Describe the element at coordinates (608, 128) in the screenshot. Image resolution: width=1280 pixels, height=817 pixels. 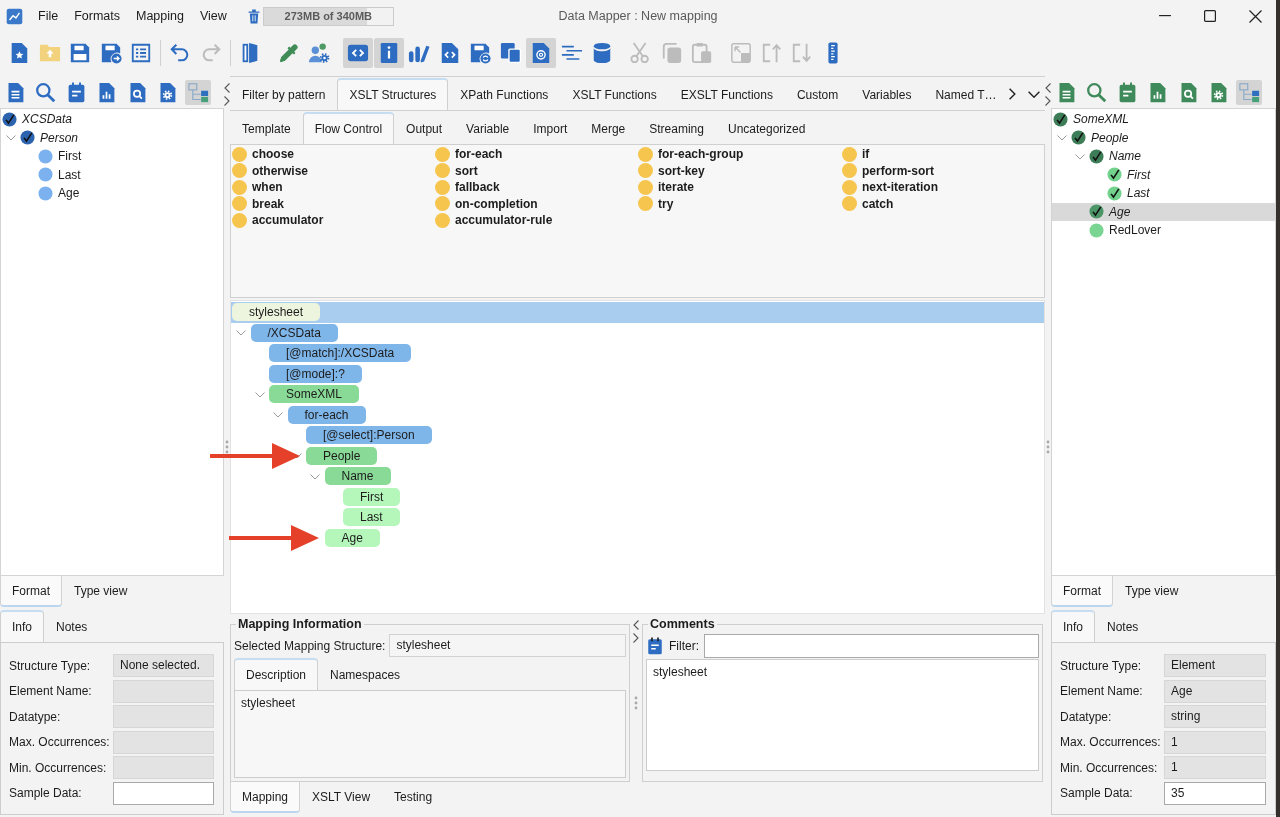
I see `tab: Merge` at that location.